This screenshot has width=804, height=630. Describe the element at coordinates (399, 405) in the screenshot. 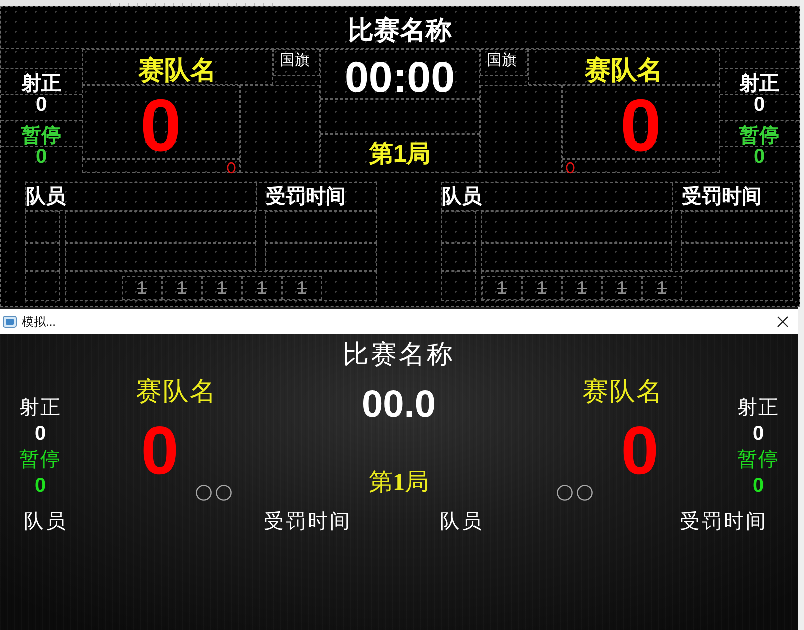

I see `game-clock: 00.0` at that location.